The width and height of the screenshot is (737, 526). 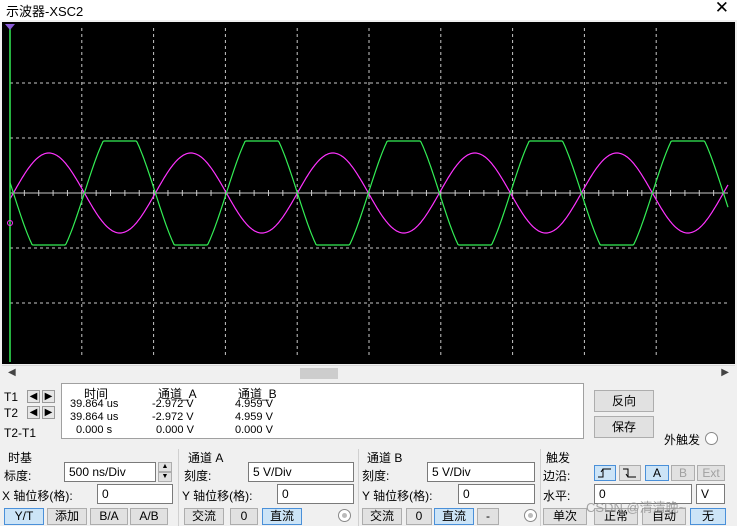 I want to click on mode-yt-button: Y/T, so click(x=24, y=516).